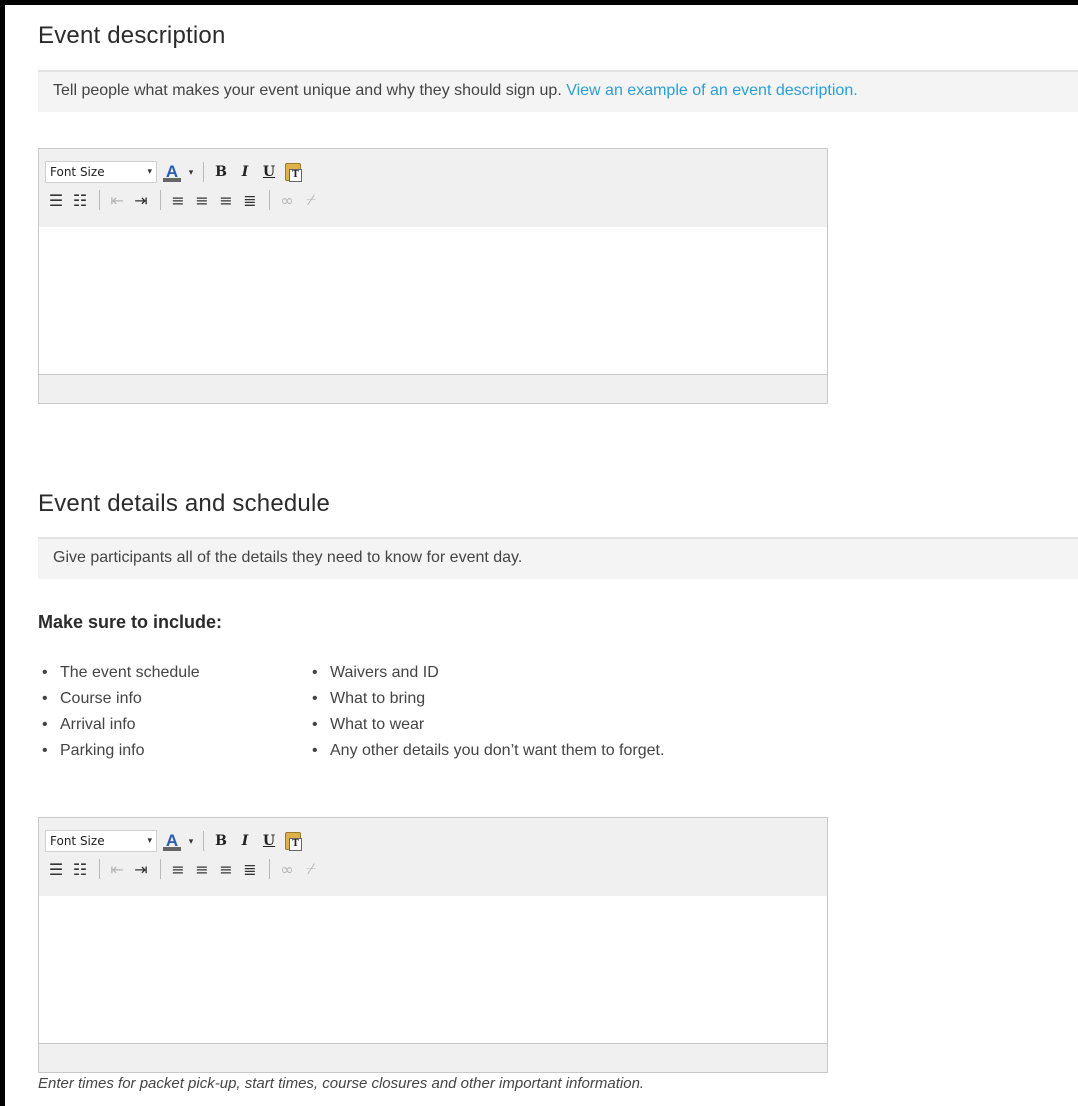 The width and height of the screenshot is (1078, 1106). Describe the element at coordinates (711, 90) in the screenshot. I see `event-description-example-link: View an example of an event description.` at that location.